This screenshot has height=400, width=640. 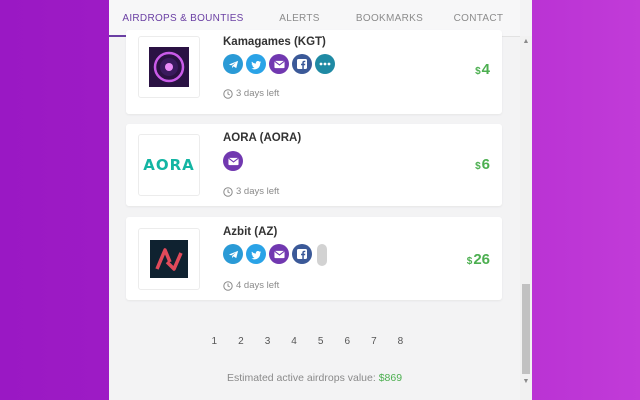 I want to click on page-link: 2, so click(x=241, y=341).